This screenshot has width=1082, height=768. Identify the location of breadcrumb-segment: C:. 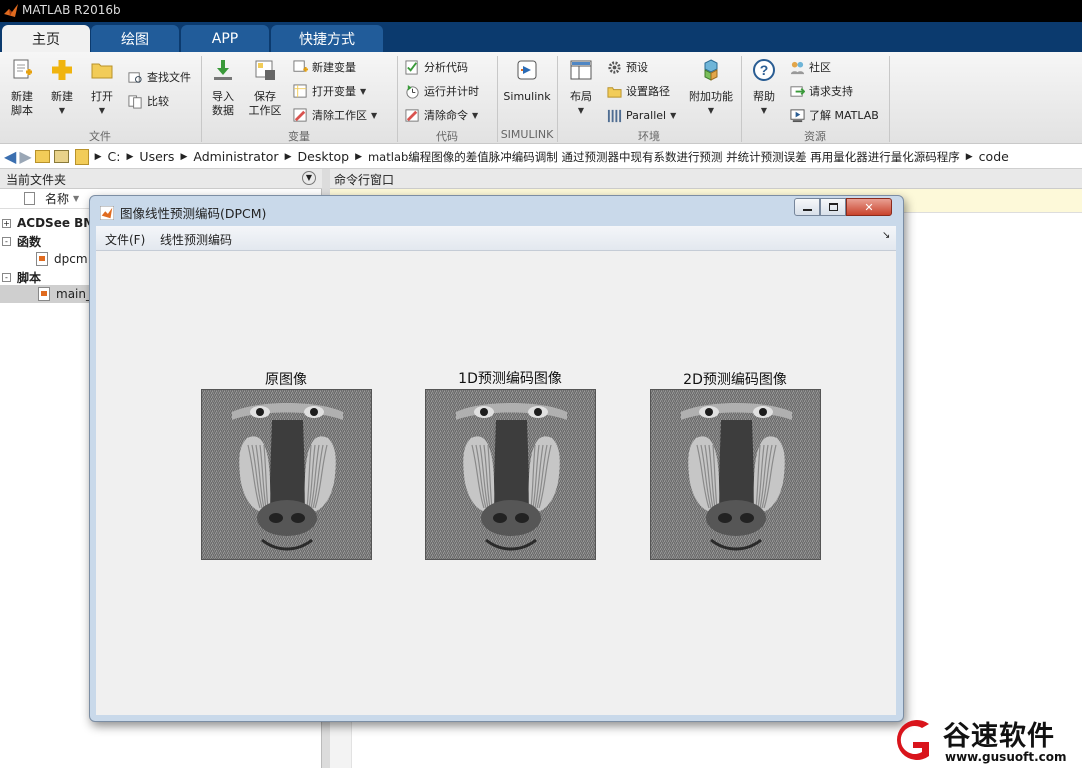
(114, 156).